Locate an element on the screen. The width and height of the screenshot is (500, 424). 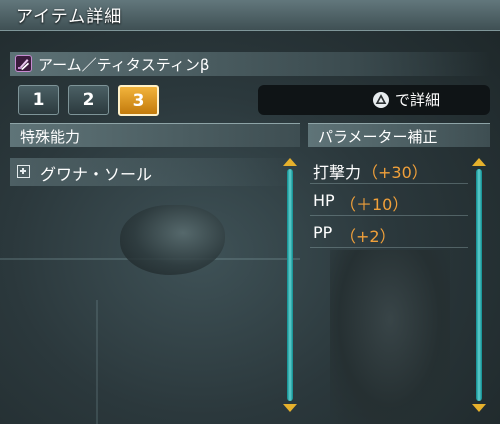
item-name-bar: アーム／ティタスティンβ is located at coordinates (250, 64).